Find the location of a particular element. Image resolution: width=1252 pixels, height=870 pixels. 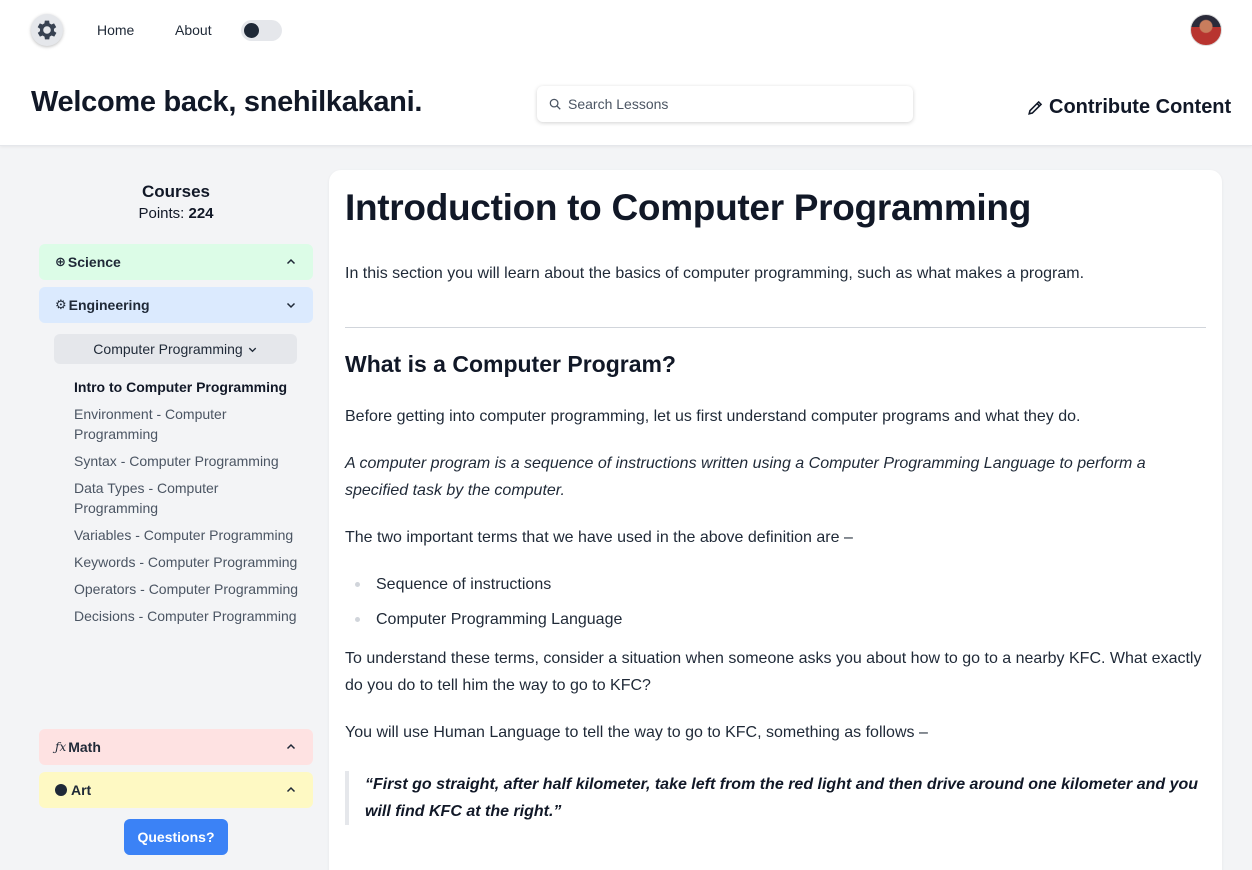

search-box is located at coordinates (725, 104).